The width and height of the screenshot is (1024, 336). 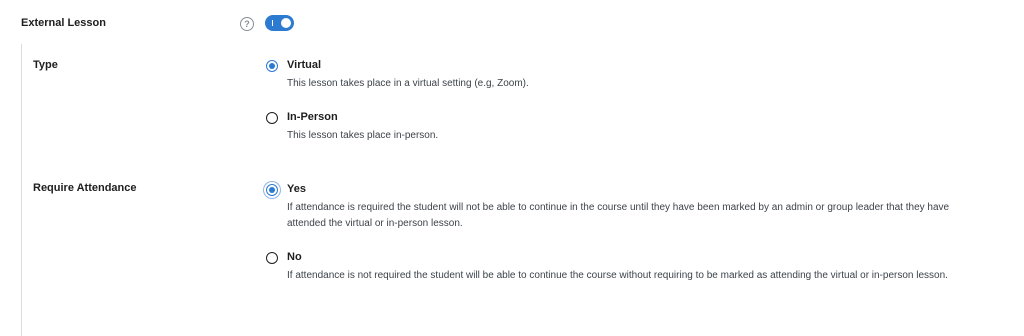 What do you see at coordinates (279, 23) in the screenshot?
I see `external-lesson-toggle` at bounding box center [279, 23].